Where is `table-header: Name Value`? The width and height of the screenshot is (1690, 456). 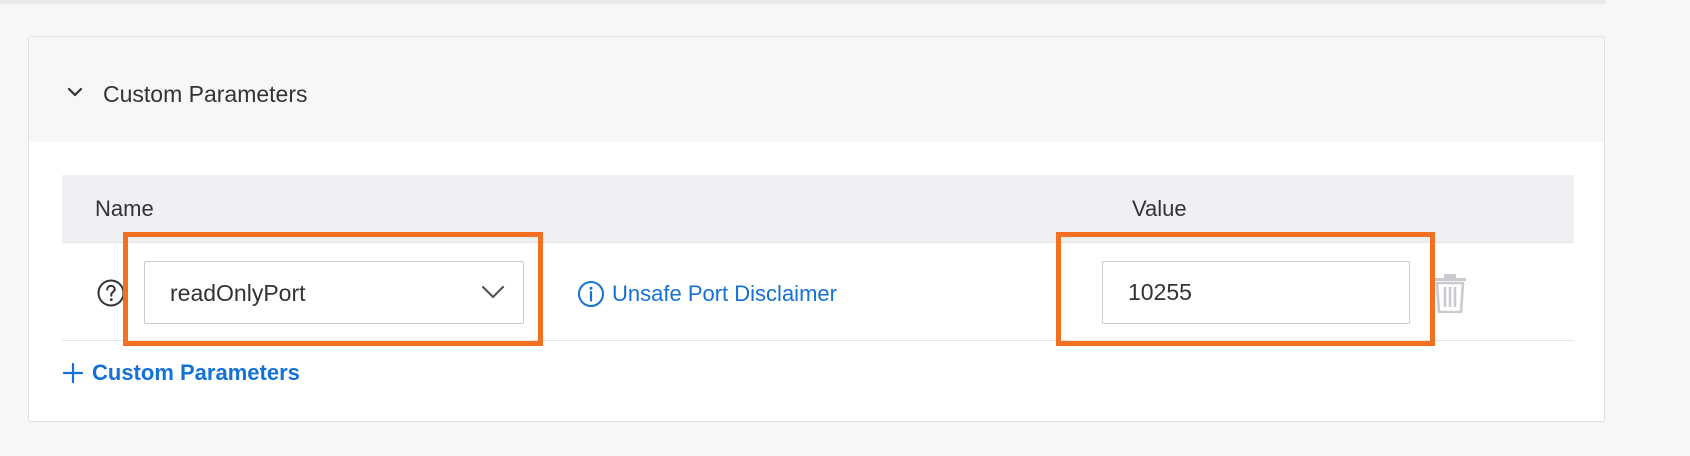 table-header: Name Value is located at coordinates (818, 209).